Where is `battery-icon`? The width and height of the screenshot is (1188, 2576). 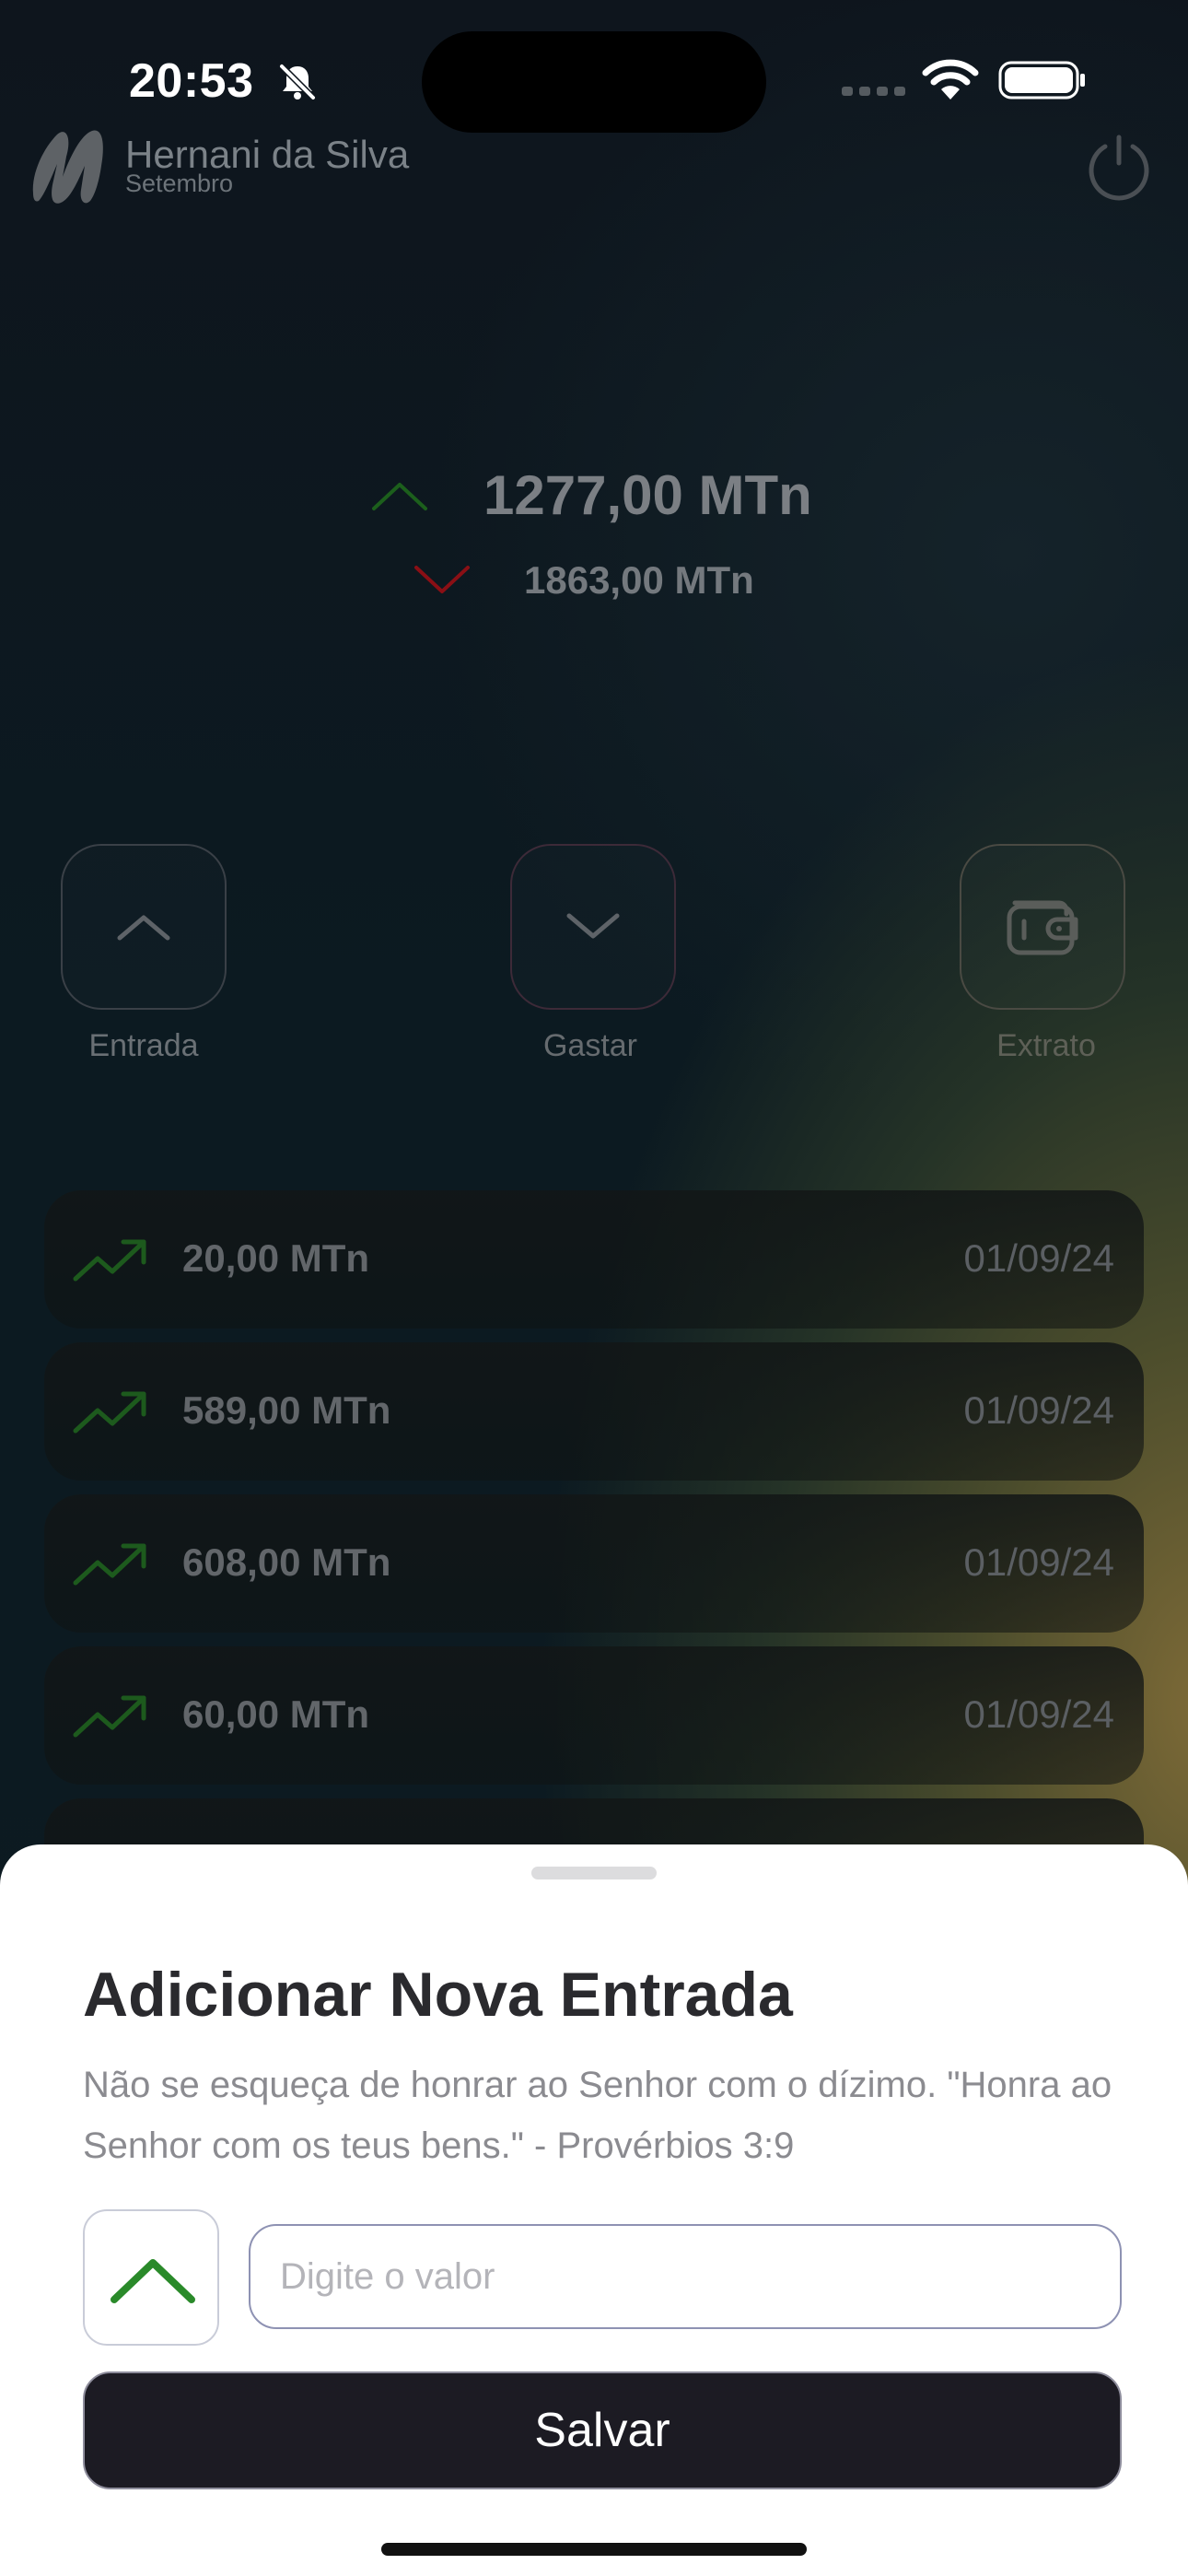
battery-icon is located at coordinates (1041, 80).